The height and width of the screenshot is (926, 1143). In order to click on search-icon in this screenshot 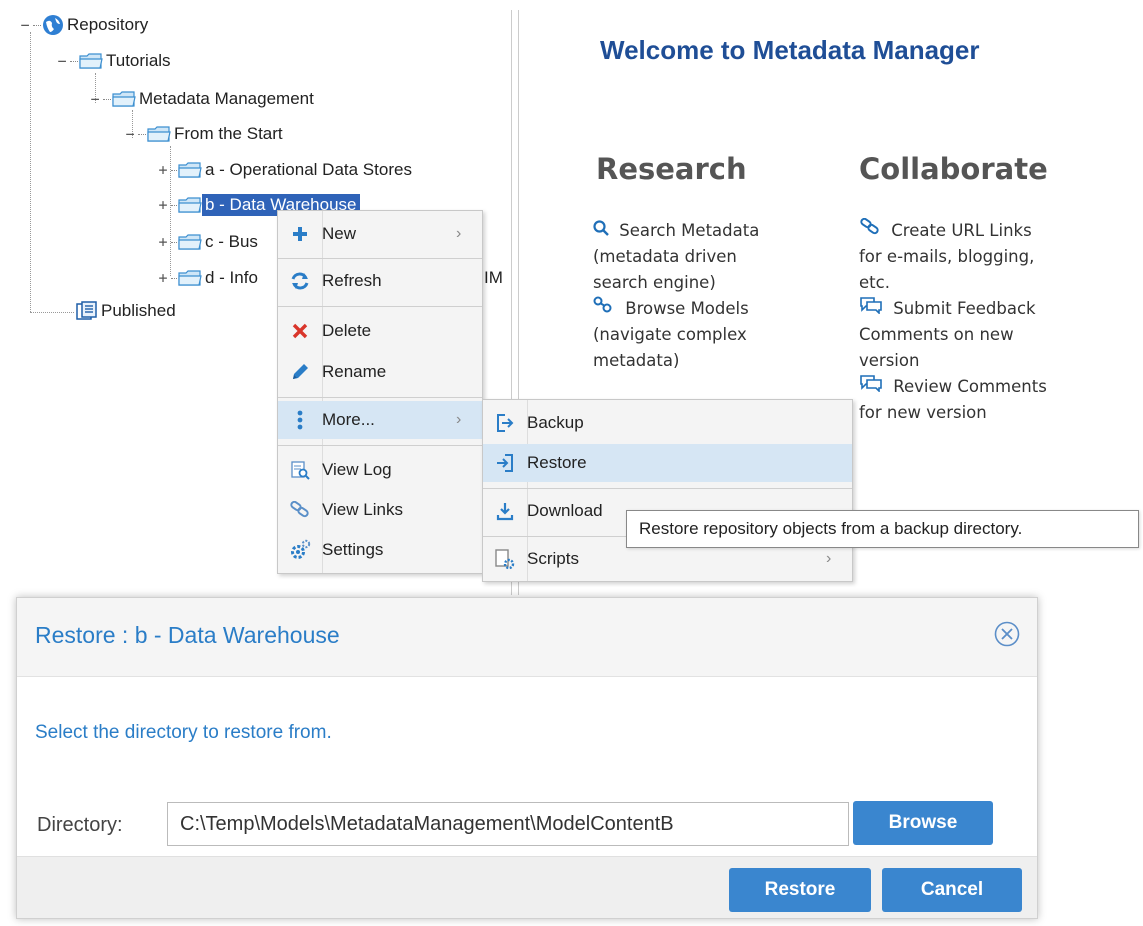, I will do `click(603, 230)`.